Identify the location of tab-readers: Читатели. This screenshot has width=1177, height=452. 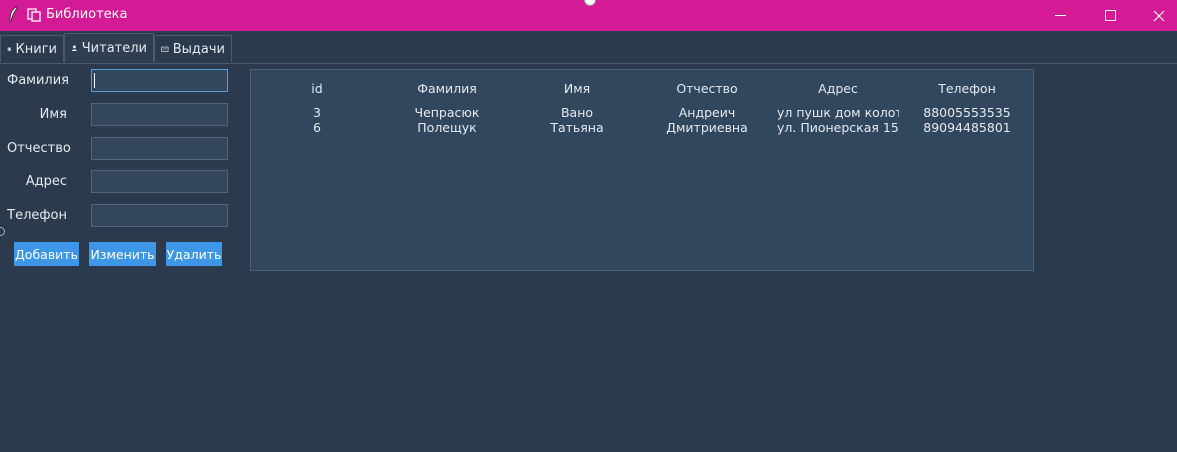
(109, 48).